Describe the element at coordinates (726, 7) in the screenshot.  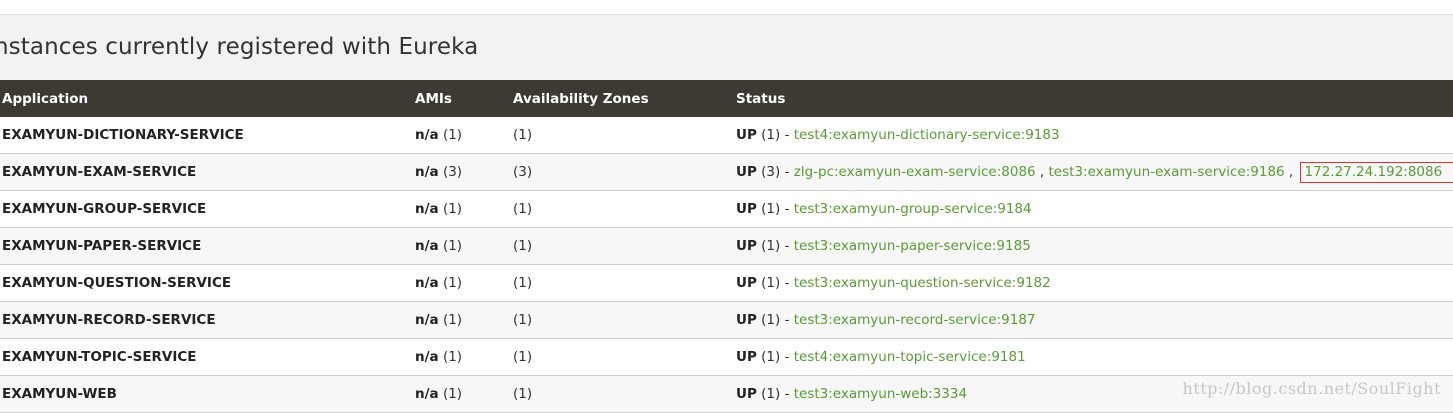
I see `top-nav-strip` at that location.